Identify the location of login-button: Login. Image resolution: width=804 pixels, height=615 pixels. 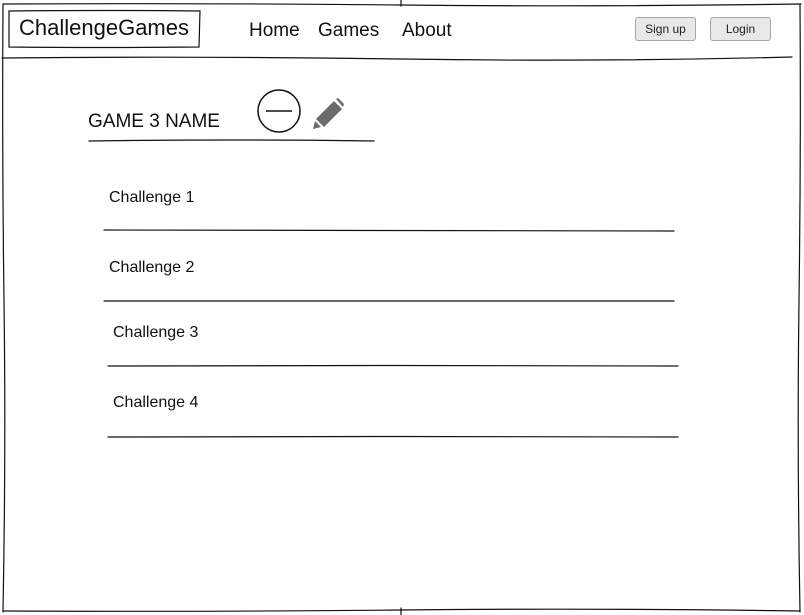
(740, 29).